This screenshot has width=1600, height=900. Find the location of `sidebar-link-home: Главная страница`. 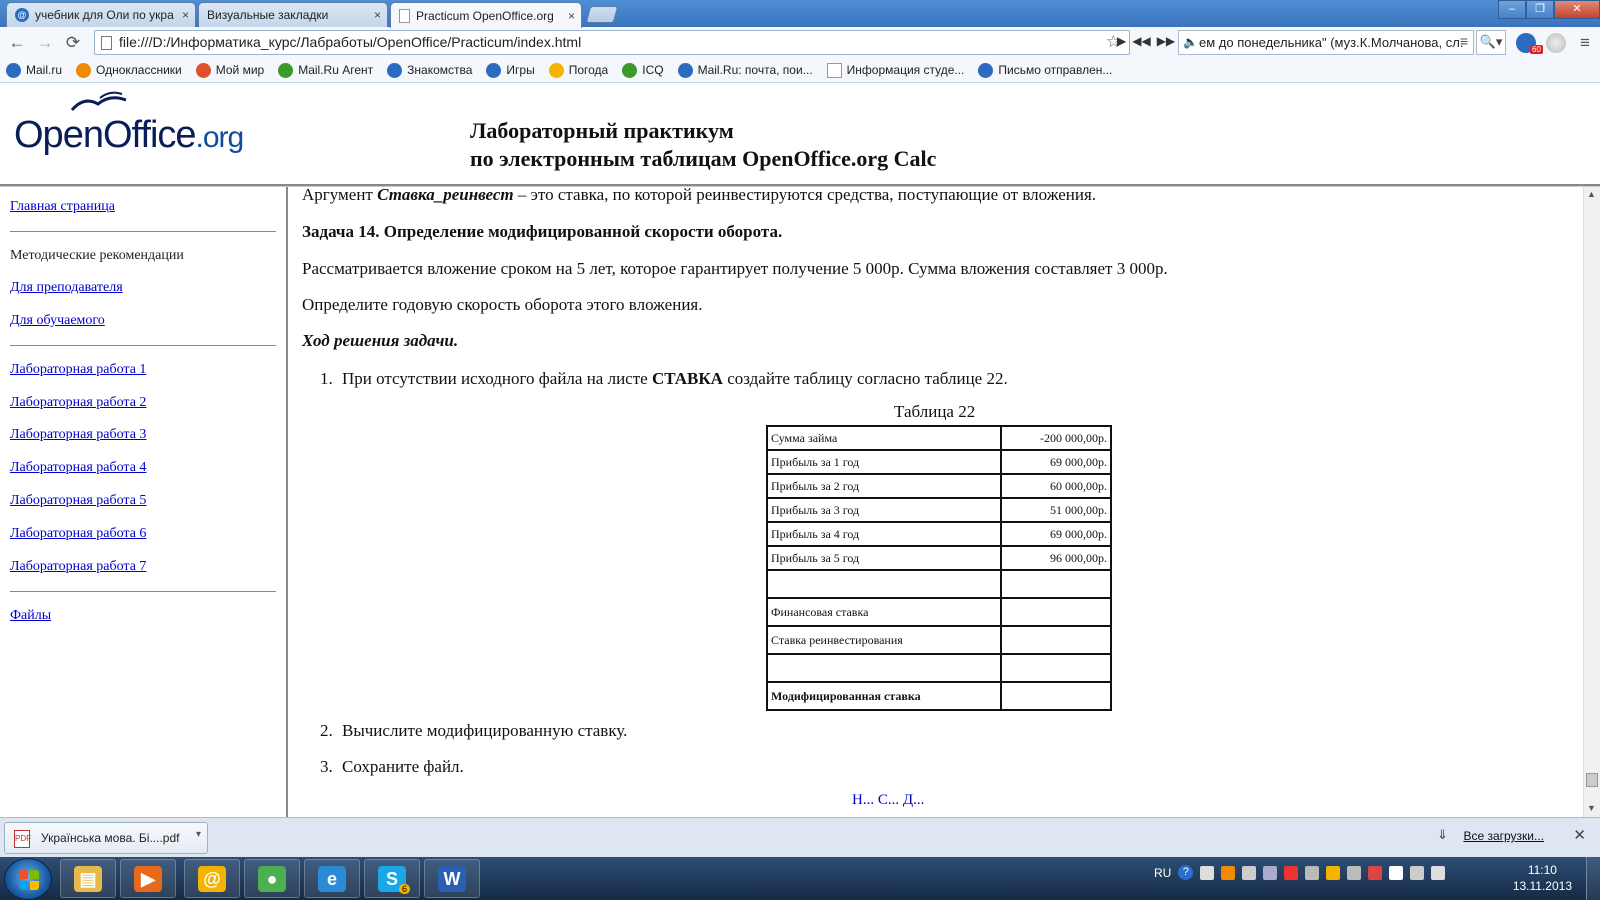

sidebar-link-home: Главная страница is located at coordinates (62, 207).